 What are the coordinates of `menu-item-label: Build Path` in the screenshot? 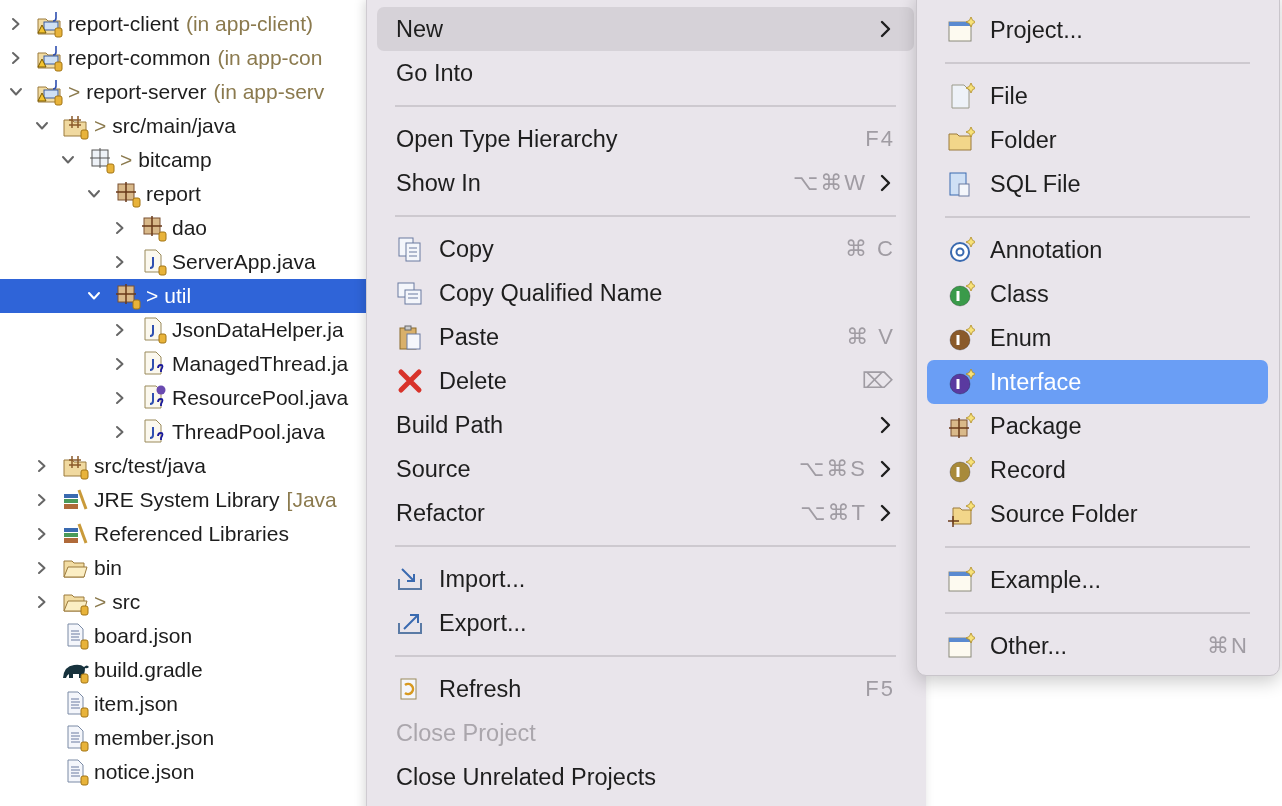 It's located at (450, 425).